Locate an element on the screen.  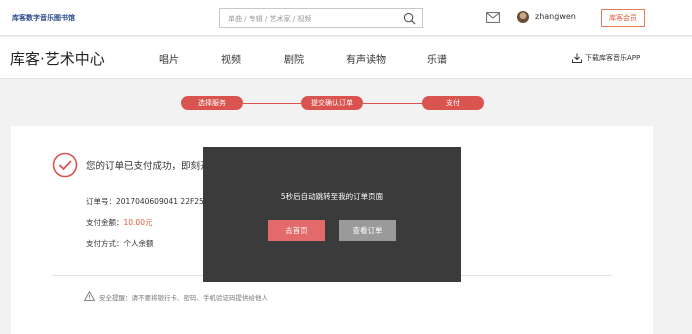
go-home-button: 去首页 is located at coordinates (296, 230).